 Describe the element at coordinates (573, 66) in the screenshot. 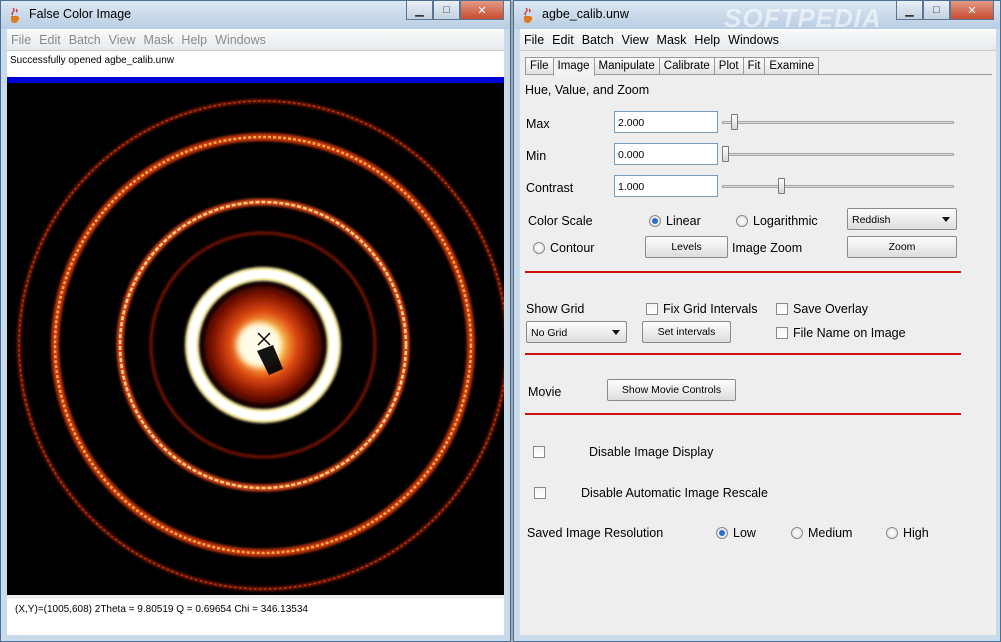

I see `tab-image: Image` at that location.